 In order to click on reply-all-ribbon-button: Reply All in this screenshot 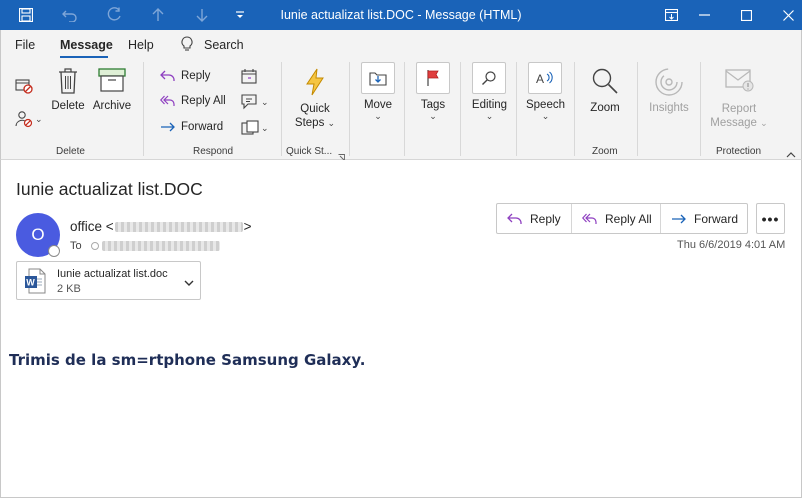, I will do `click(193, 101)`.